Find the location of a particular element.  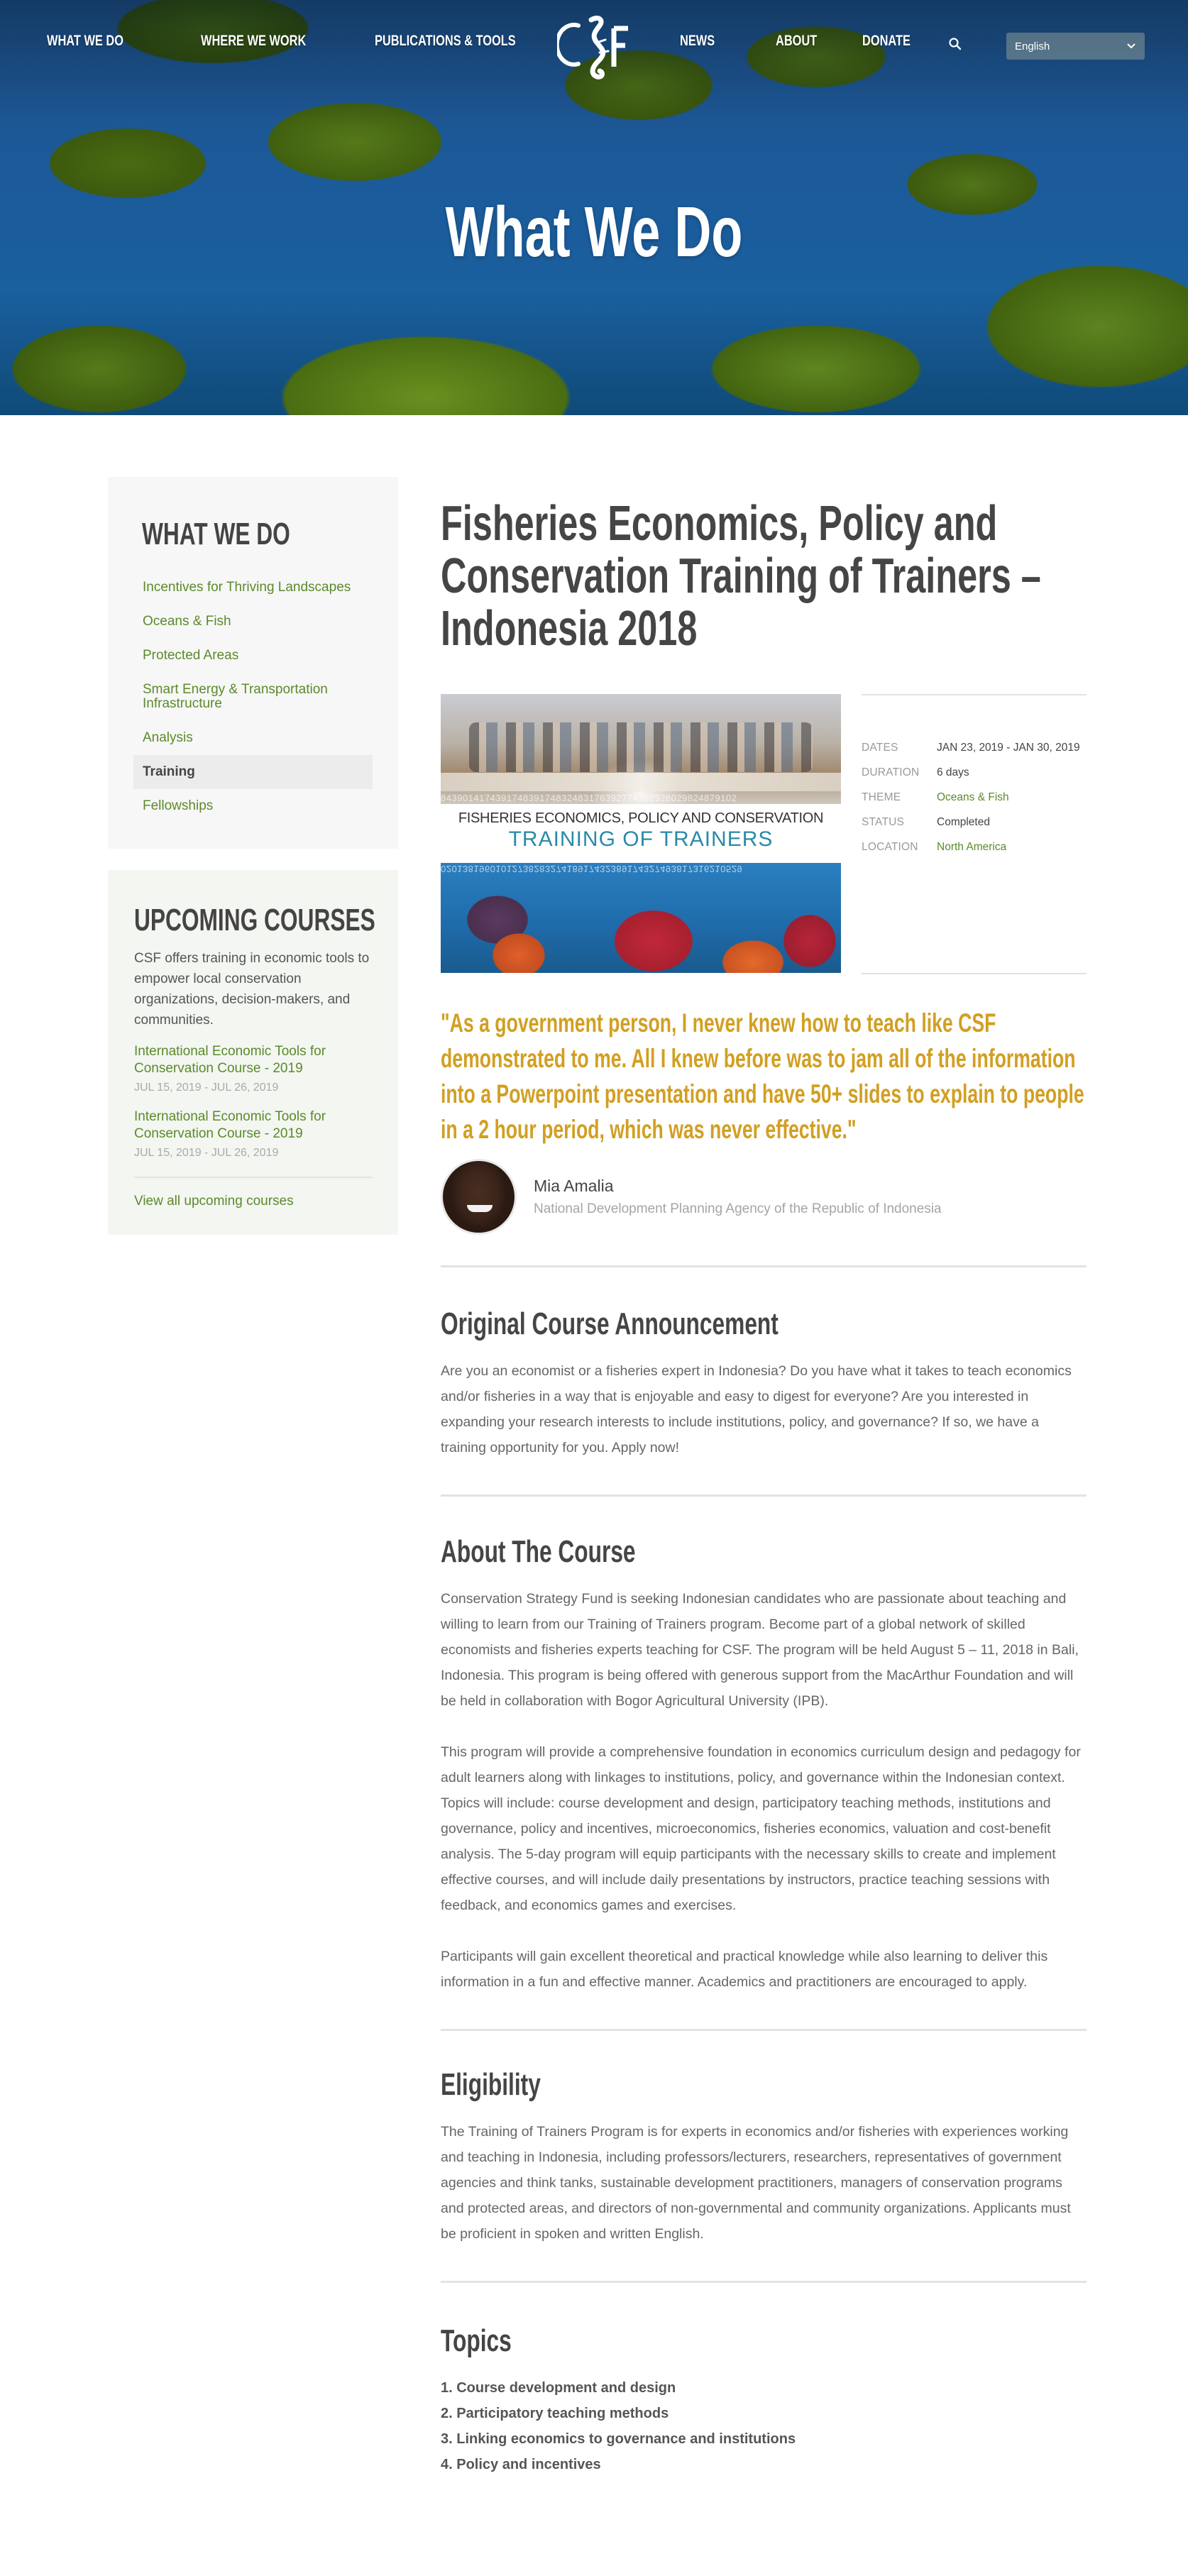

csf-logo is located at coordinates (595, 45).